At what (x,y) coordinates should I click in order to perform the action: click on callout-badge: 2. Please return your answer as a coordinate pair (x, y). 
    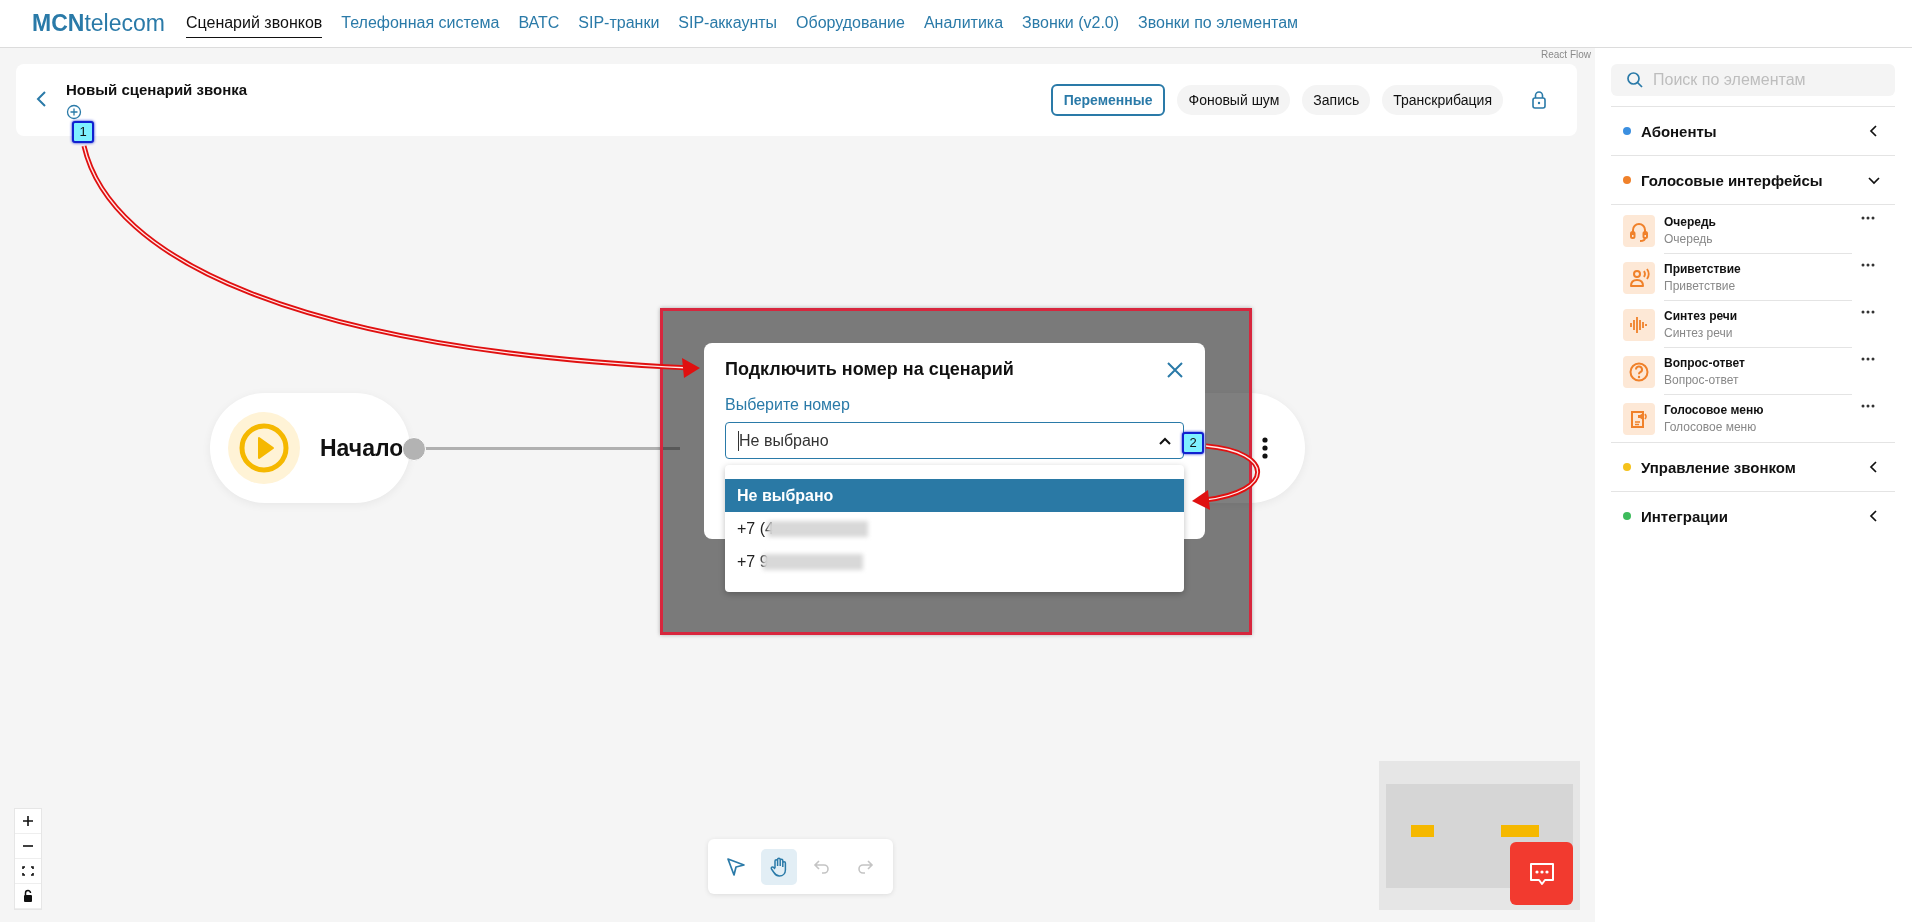
    Looking at the image, I should click on (1193, 443).